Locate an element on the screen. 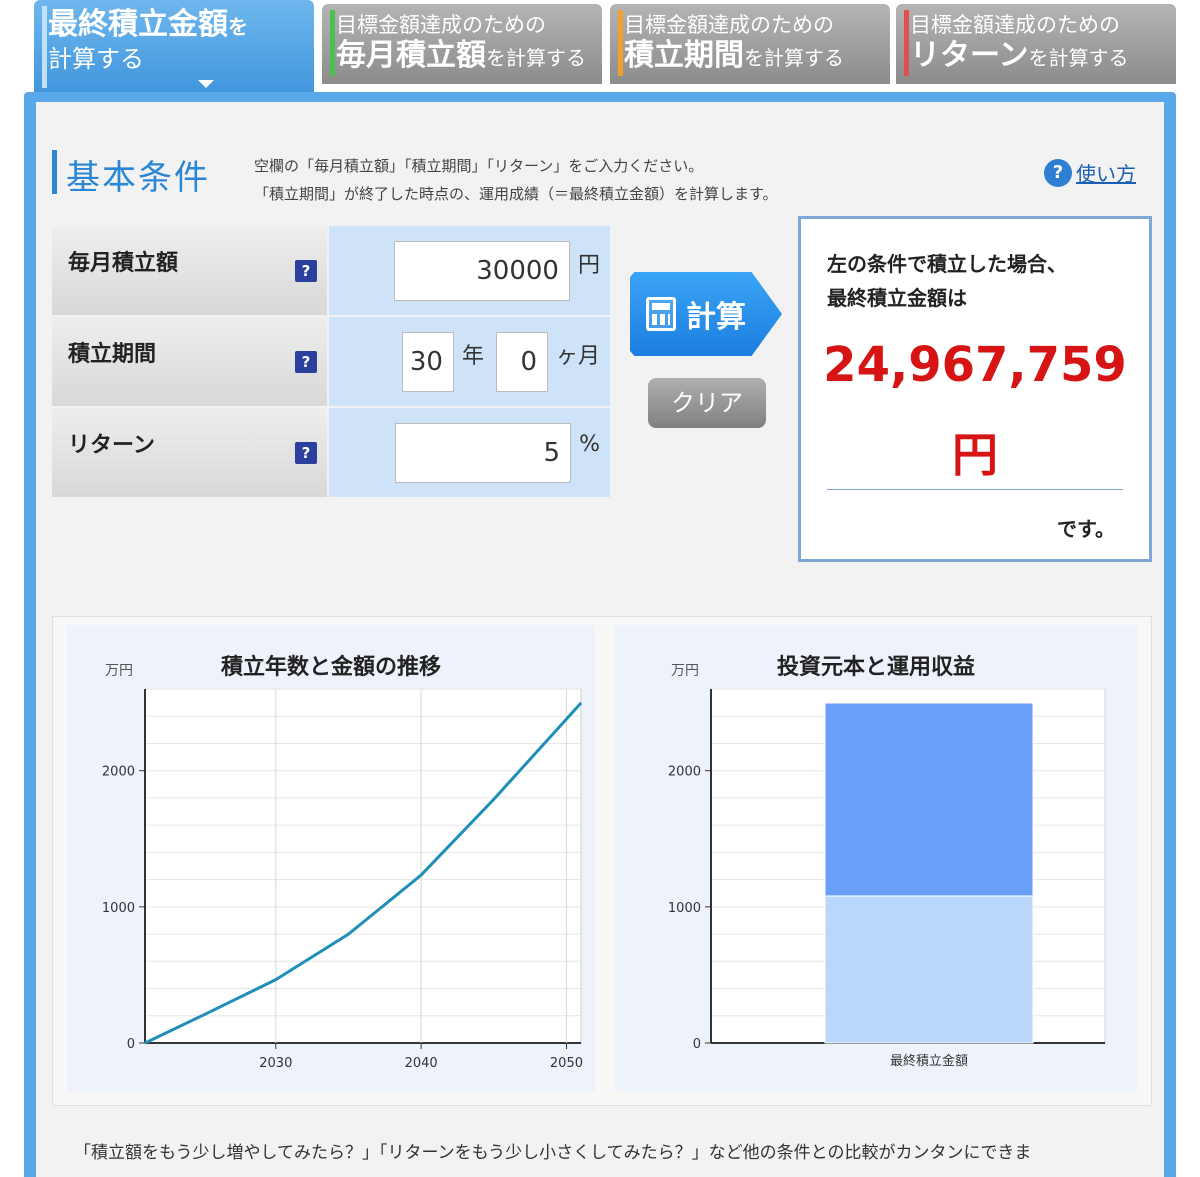 The image size is (1200, 1177). period-years-input: 30 is located at coordinates (427, 361).